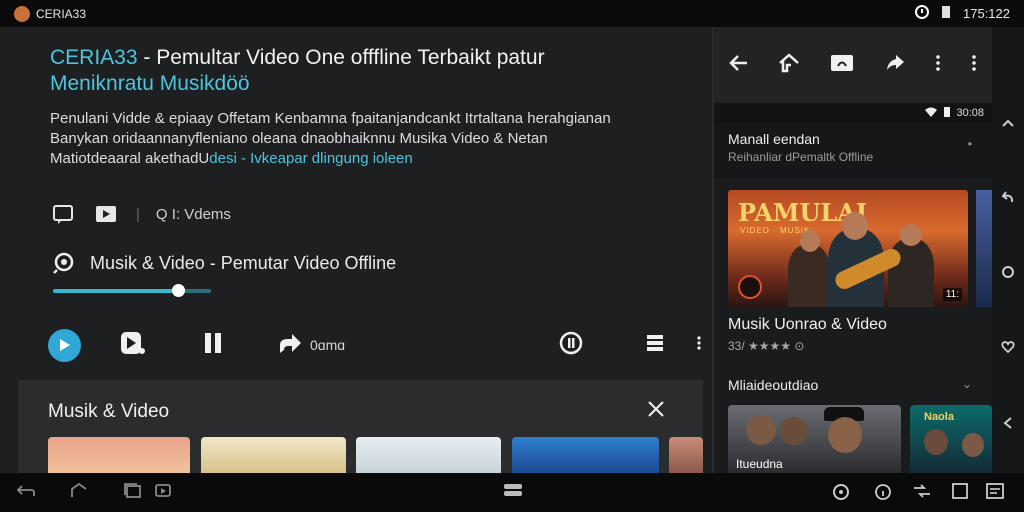  I want to click on alarm-icon, so click(922, 13).